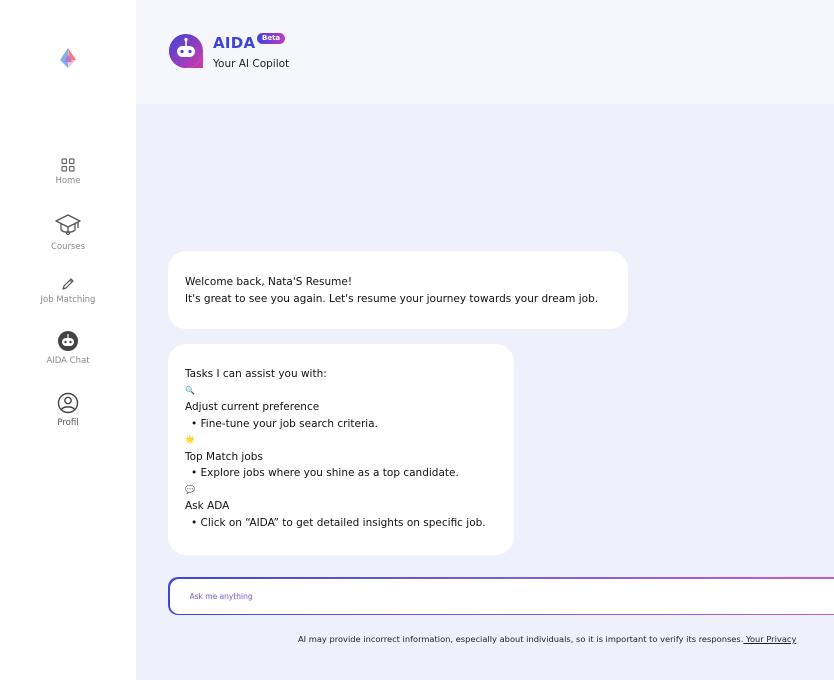  I want to click on grid-icon, so click(68, 165).